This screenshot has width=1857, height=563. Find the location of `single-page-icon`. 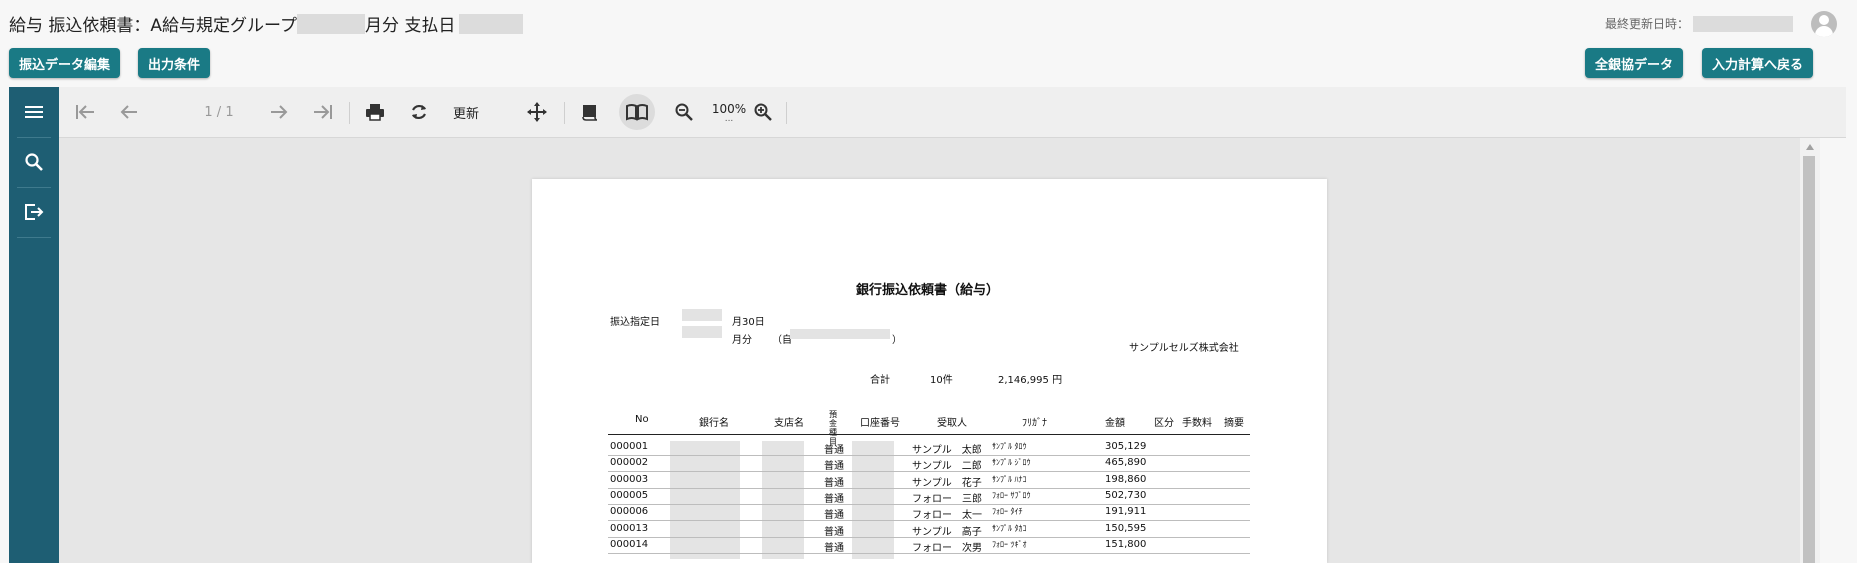

single-page-icon is located at coordinates (590, 112).